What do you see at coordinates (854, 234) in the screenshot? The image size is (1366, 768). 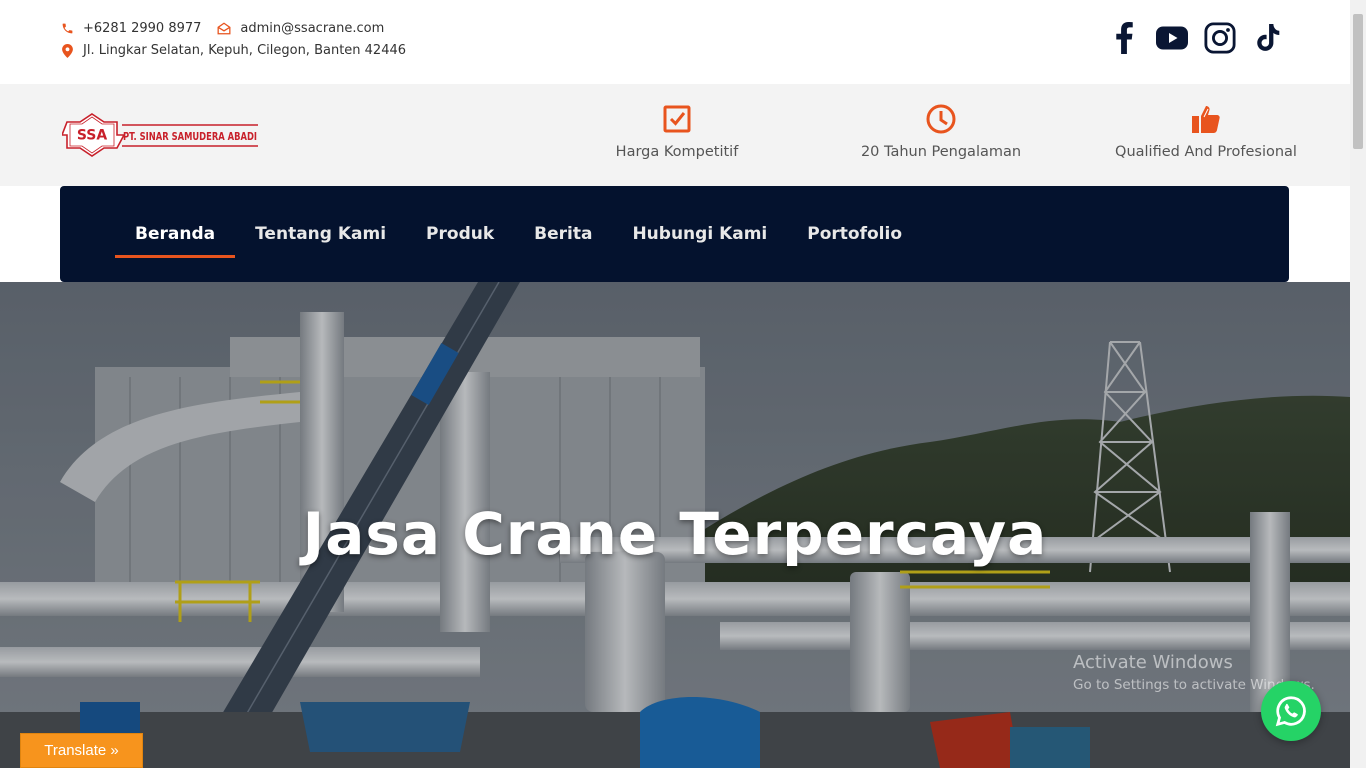 I see `nav-item-portofolio: Portofolio` at bounding box center [854, 234].